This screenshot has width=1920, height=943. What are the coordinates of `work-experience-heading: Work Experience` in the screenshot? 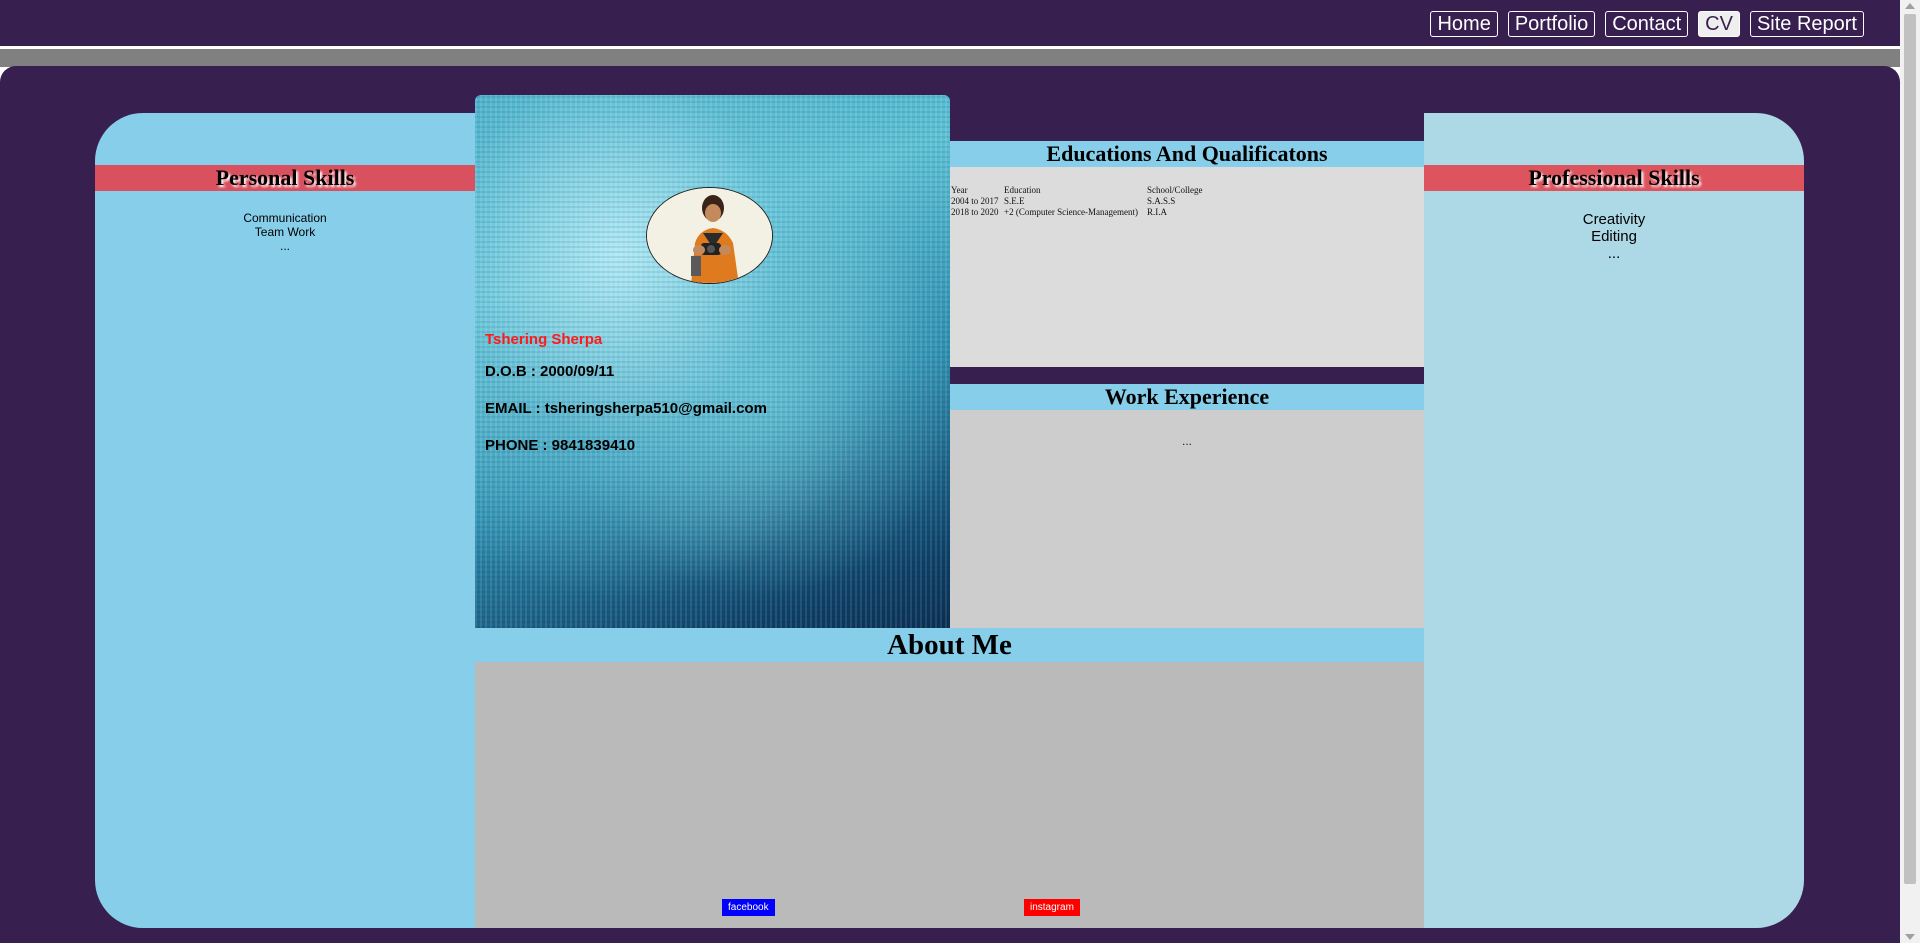 It's located at (1187, 397).